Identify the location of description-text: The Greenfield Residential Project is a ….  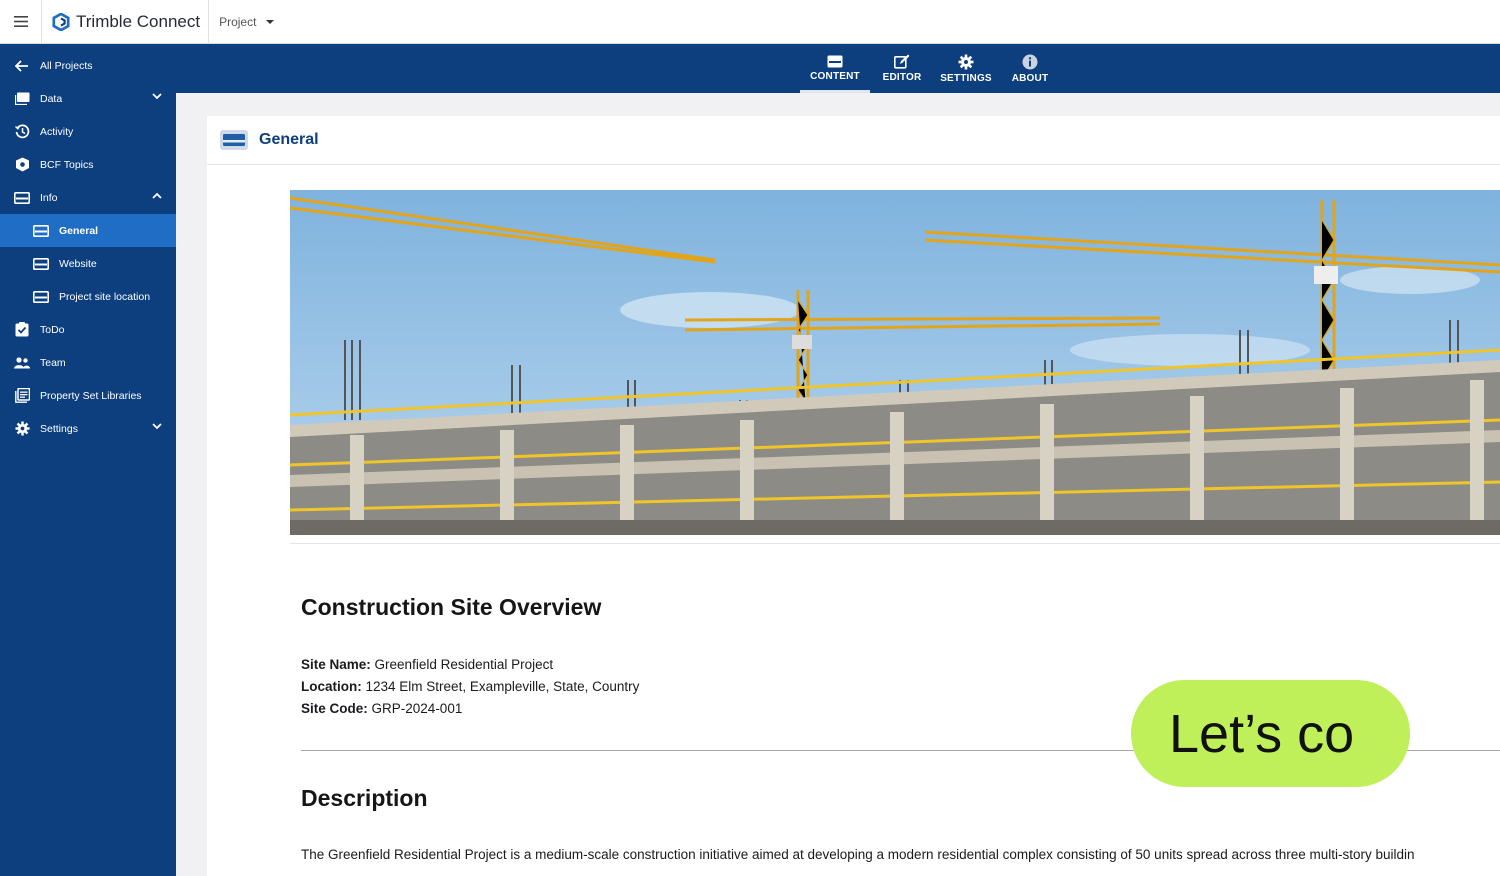
(858, 854).